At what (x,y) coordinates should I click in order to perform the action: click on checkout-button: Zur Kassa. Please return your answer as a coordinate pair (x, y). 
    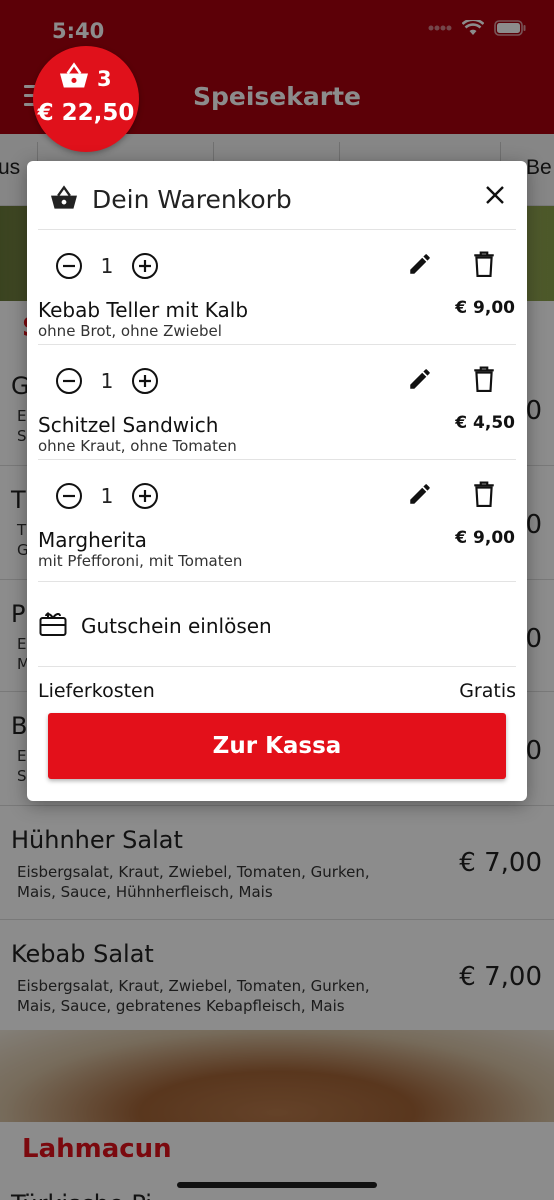
    Looking at the image, I should click on (277, 746).